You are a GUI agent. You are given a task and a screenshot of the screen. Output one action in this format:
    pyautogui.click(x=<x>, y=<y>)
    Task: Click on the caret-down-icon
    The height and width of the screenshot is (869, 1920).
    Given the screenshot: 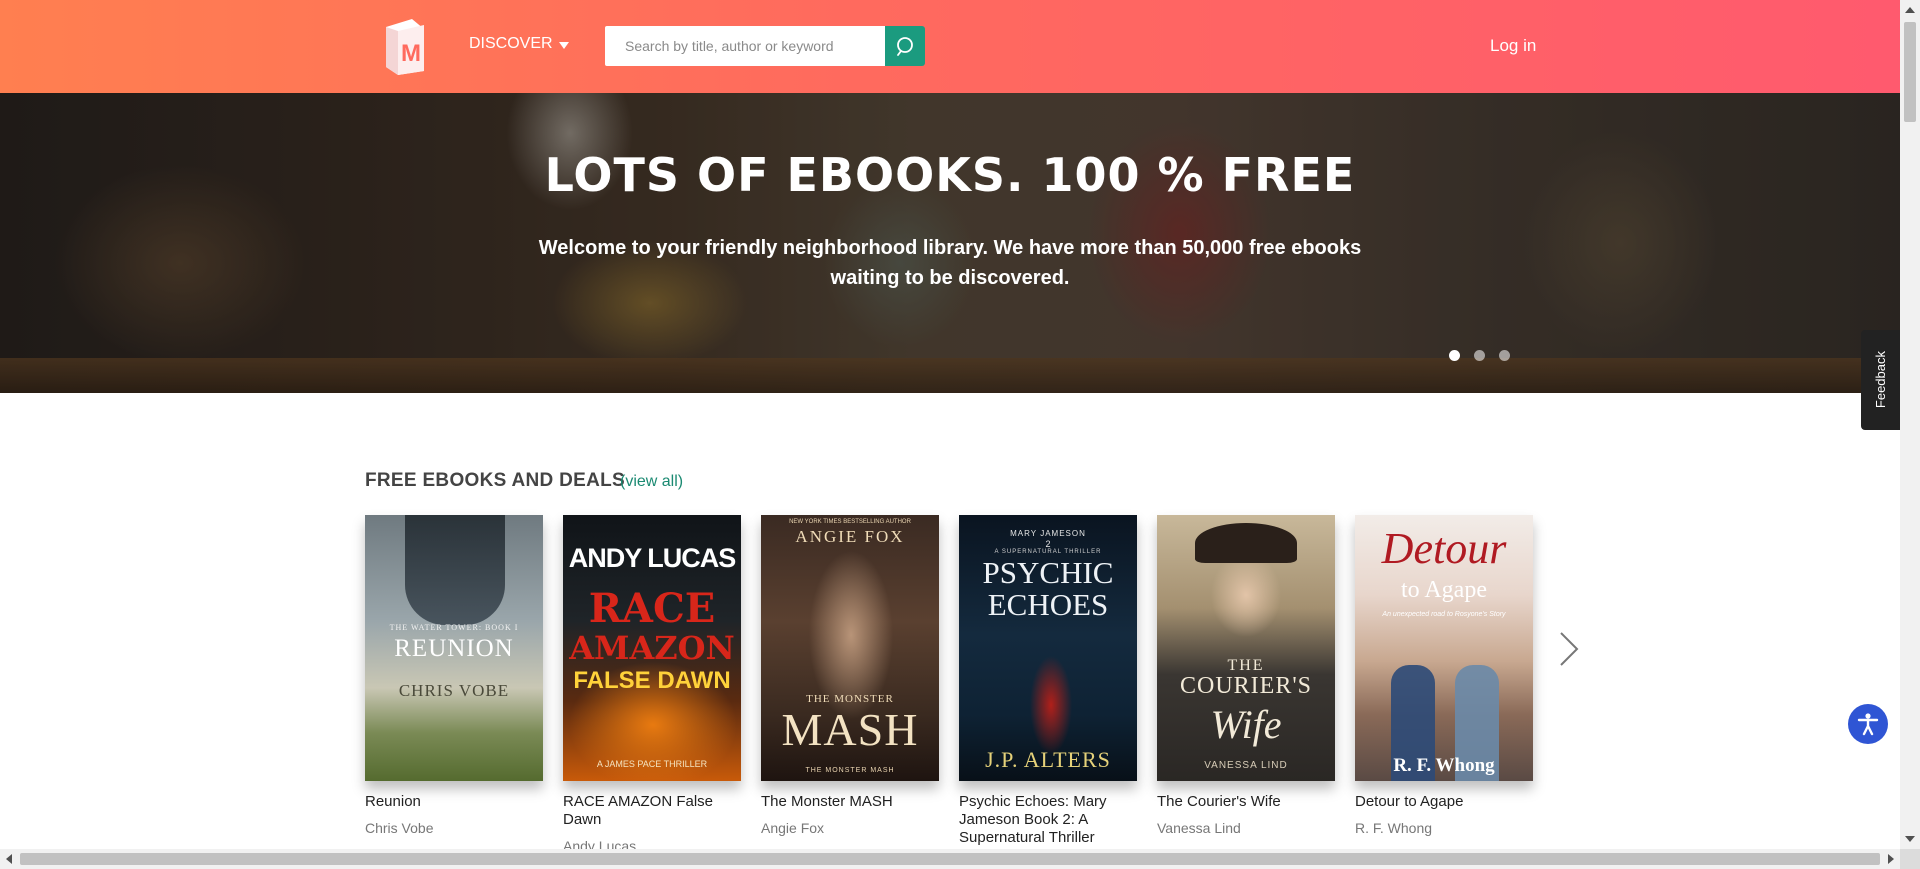 What is the action you would take?
    pyautogui.click(x=563, y=45)
    